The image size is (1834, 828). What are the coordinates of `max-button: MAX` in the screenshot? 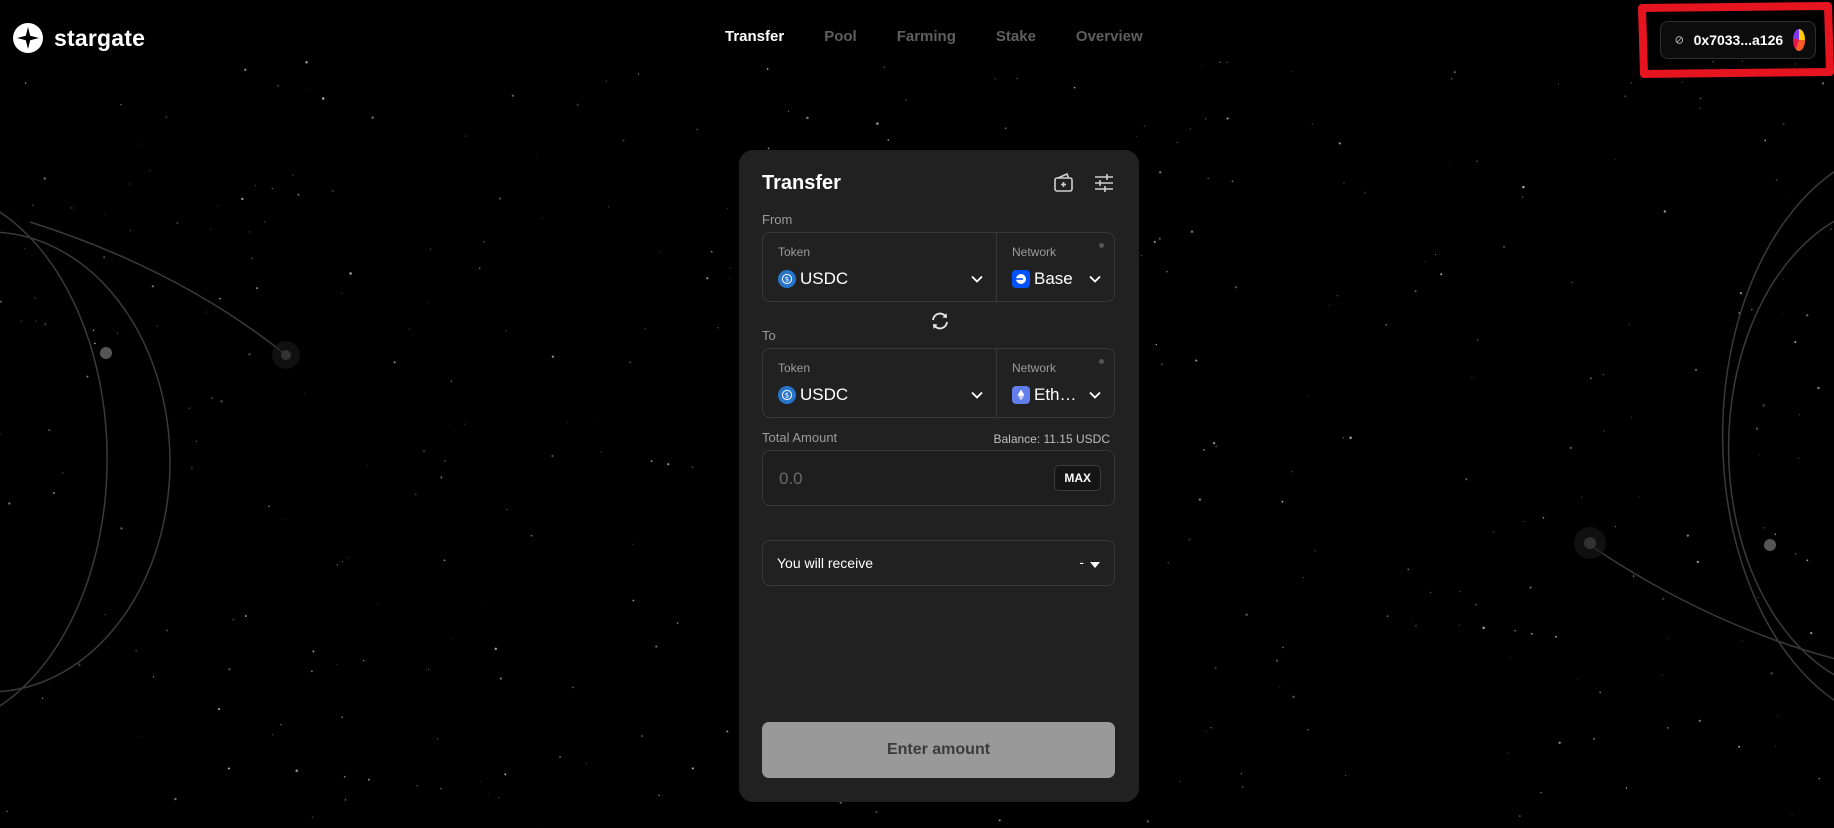 It's located at (1077, 478).